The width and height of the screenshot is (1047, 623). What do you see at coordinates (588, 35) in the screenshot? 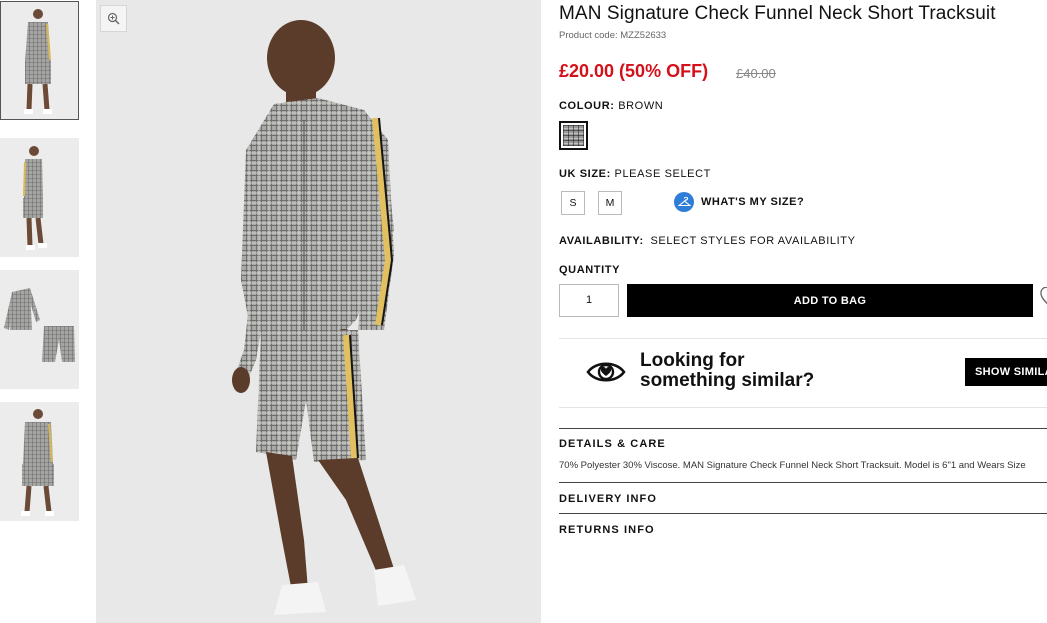
I see `product-code-label: Product code:` at bounding box center [588, 35].